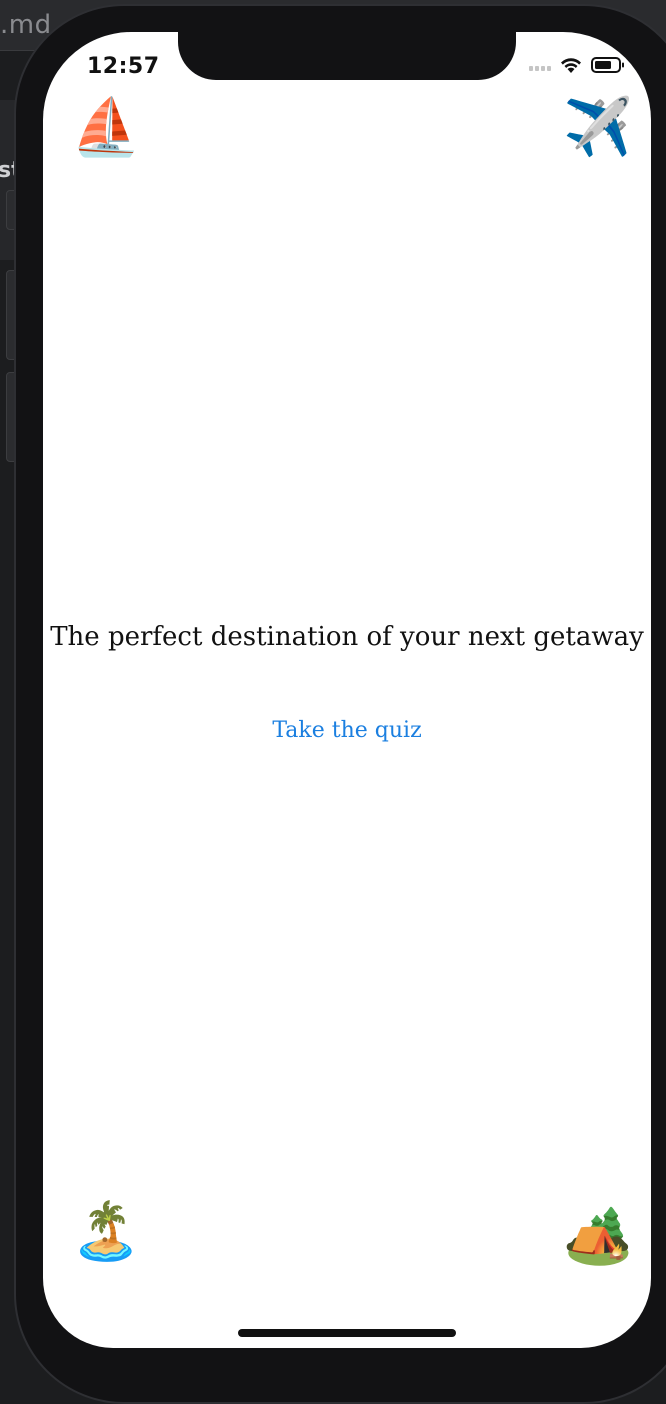 This screenshot has width=666, height=1404. Describe the element at coordinates (607, 65) in the screenshot. I see `battery-icon` at that location.